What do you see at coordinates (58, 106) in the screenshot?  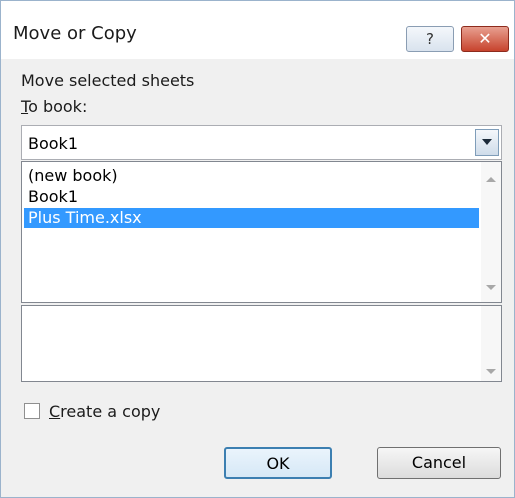 I see `to-book-label-rest: o book:` at bounding box center [58, 106].